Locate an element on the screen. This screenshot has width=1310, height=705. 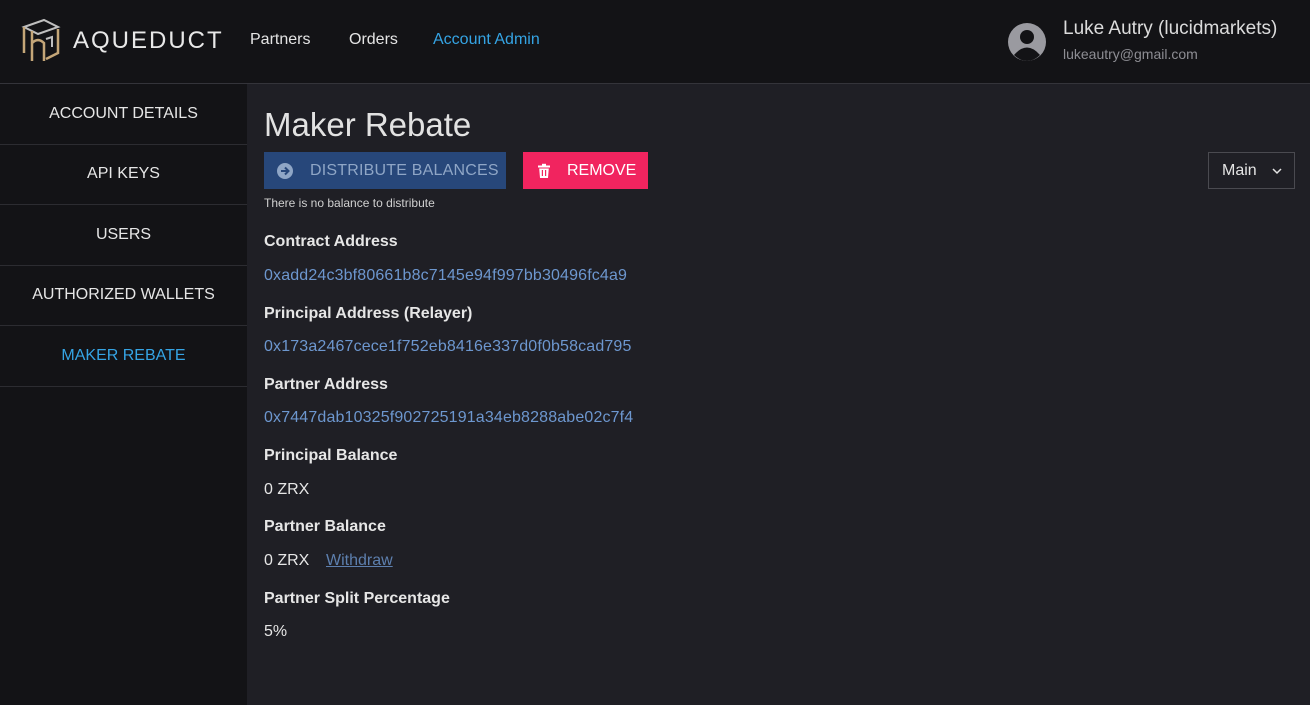
page-title: Maker Rebate is located at coordinates (368, 124).